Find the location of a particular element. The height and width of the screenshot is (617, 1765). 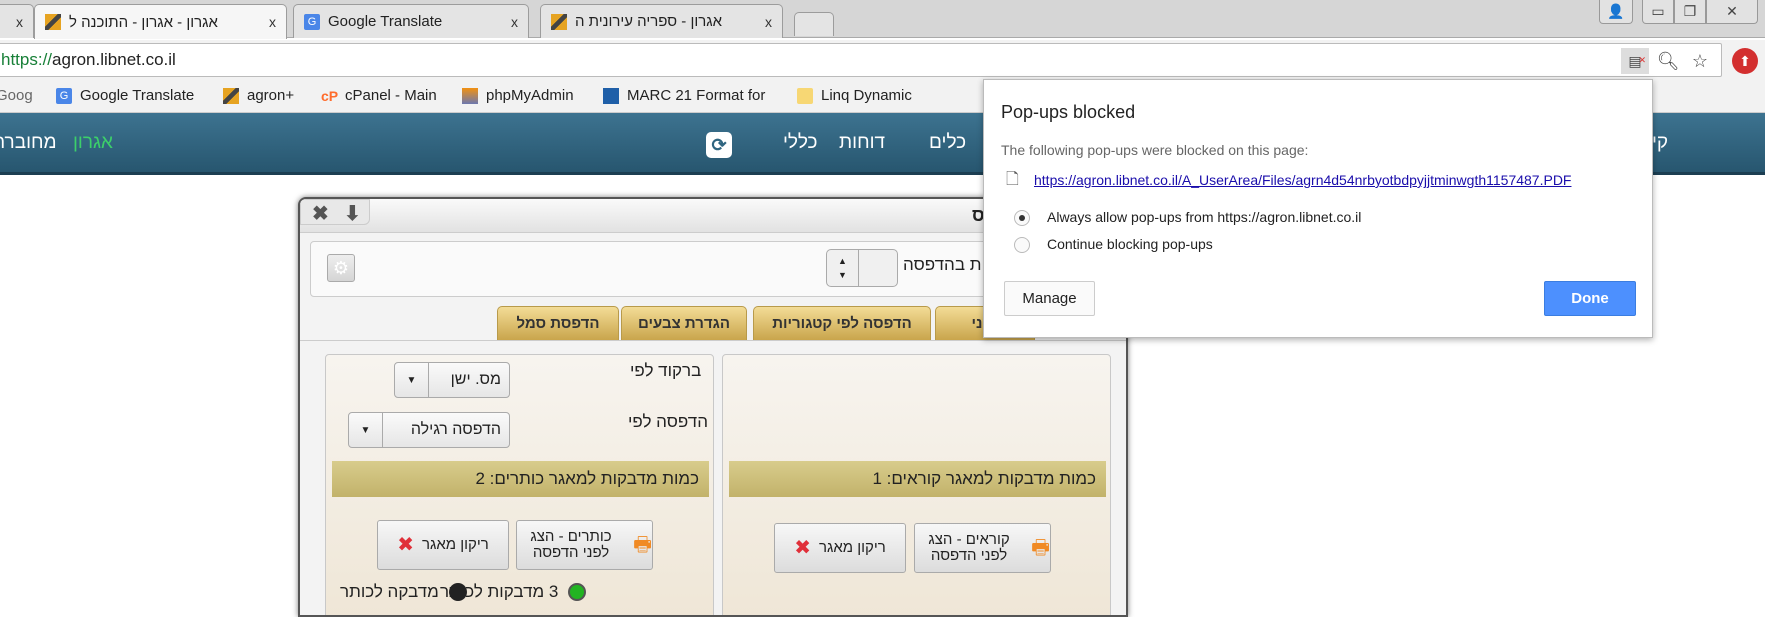

tab-print-symbol: הדפסת סמל is located at coordinates (558, 323).